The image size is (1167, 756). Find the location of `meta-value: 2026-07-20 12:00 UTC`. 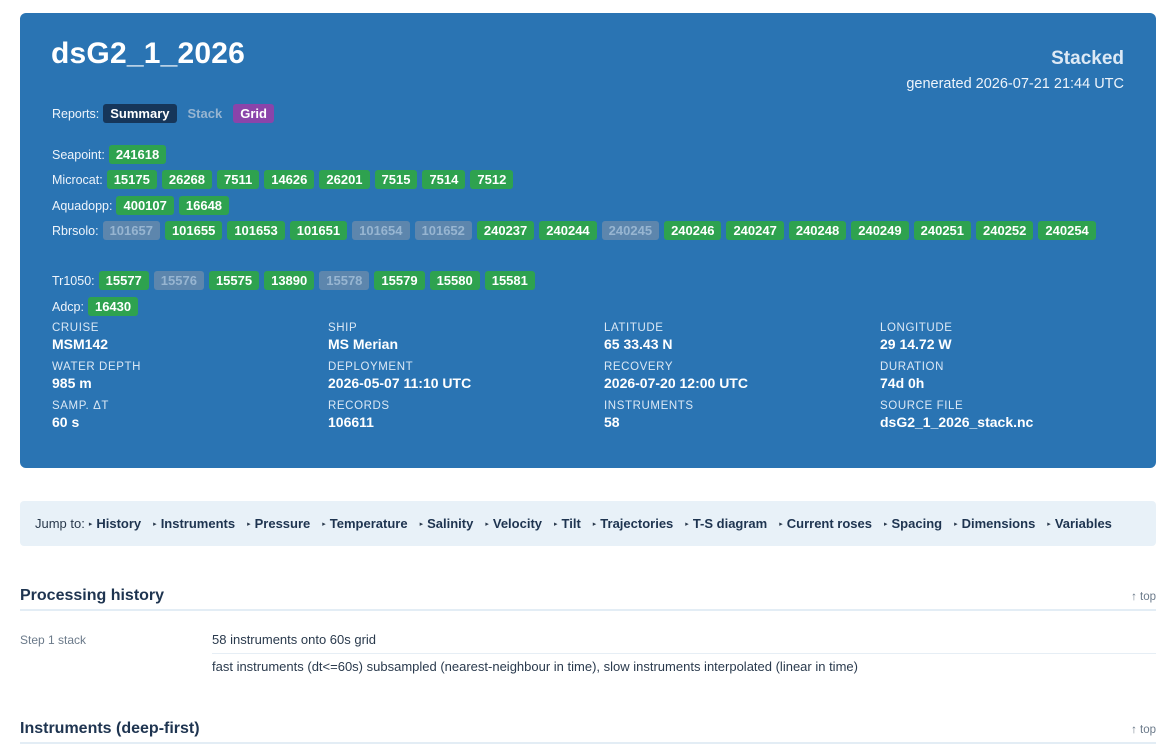

meta-value: 2026-07-20 12:00 UTC is located at coordinates (676, 383).